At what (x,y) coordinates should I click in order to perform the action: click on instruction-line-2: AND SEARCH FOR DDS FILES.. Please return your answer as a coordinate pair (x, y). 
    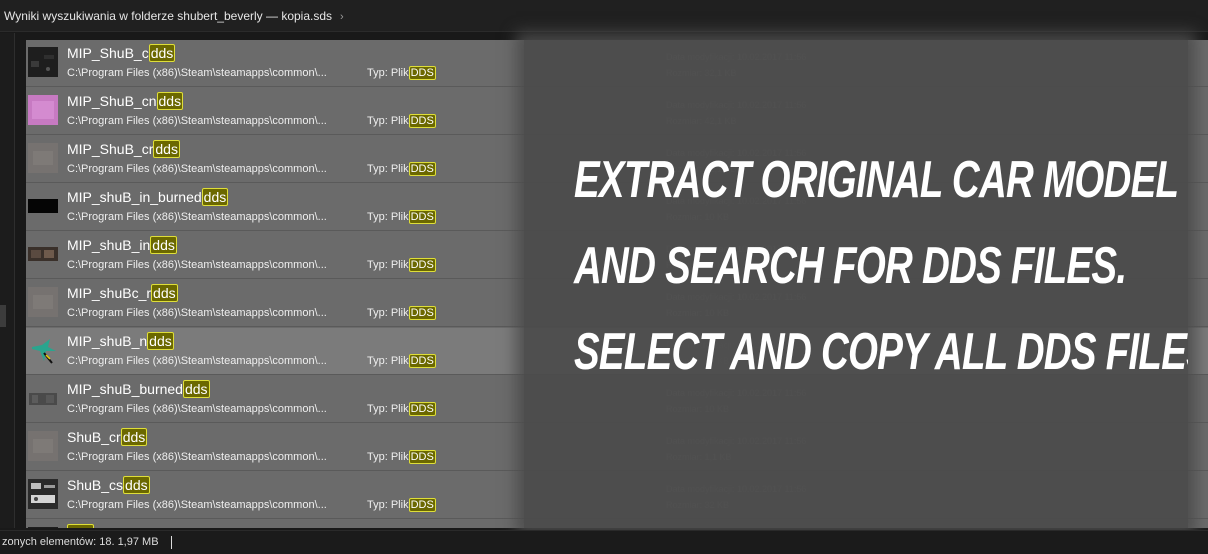
    Looking at the image, I should click on (850, 266).